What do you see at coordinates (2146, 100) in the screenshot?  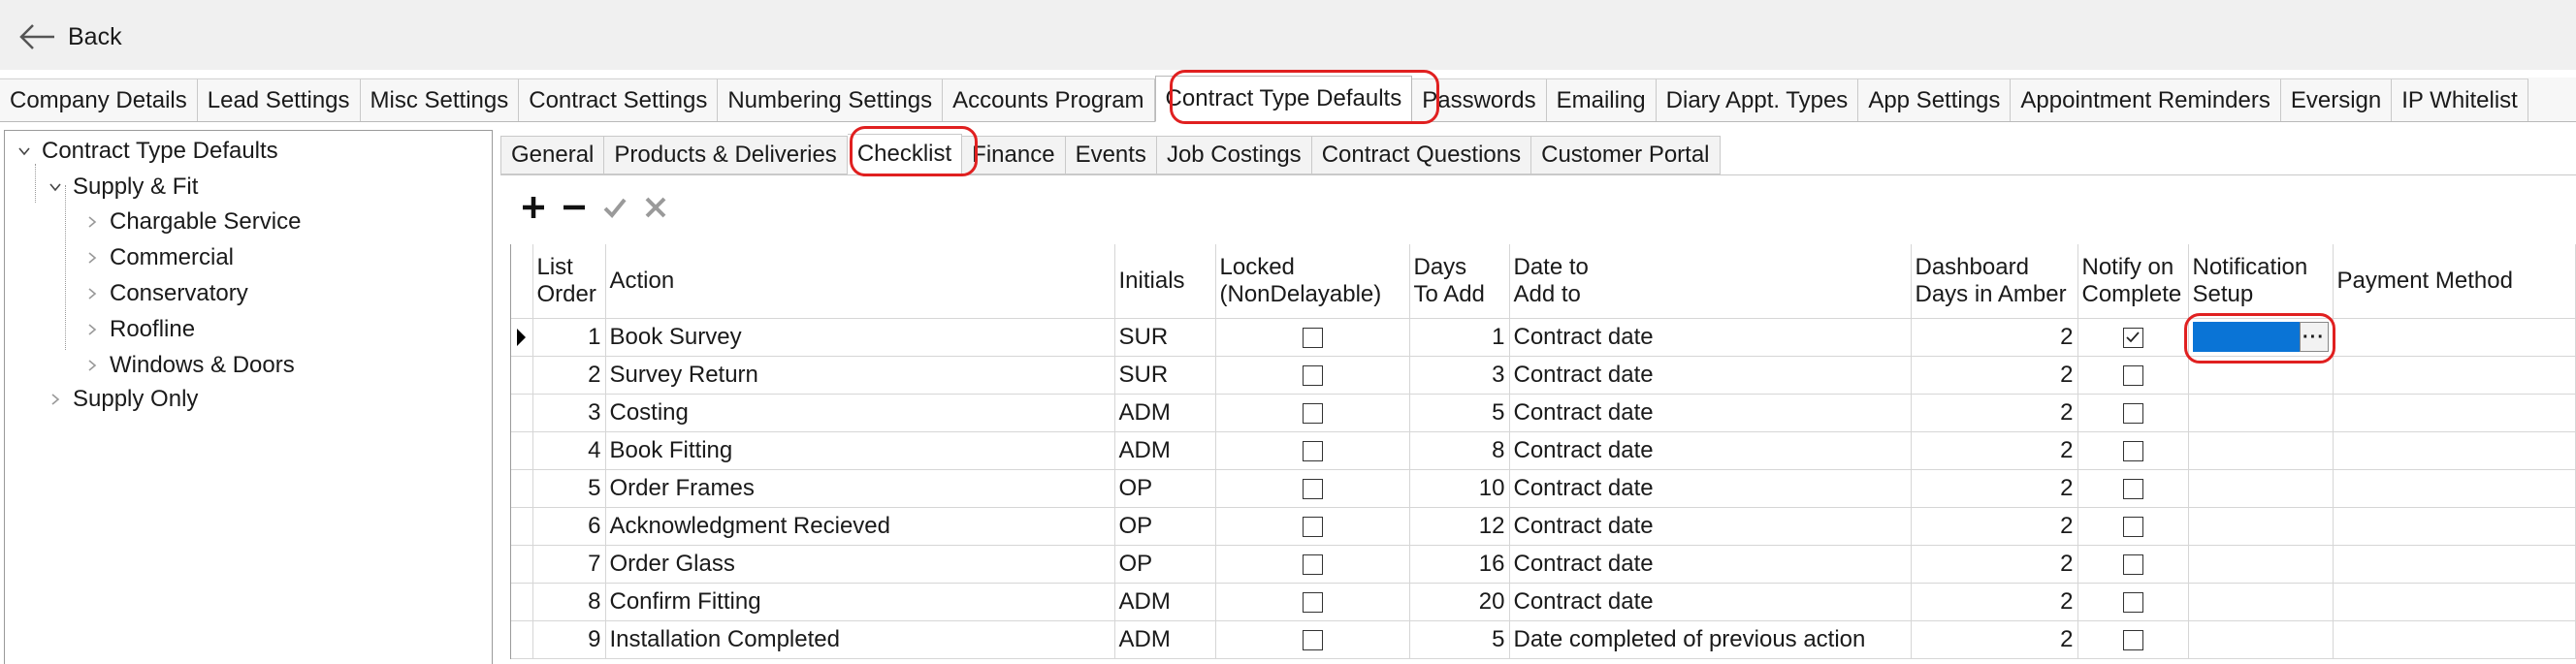 I see `tab-appointment-reminders: Appointment Reminders` at bounding box center [2146, 100].